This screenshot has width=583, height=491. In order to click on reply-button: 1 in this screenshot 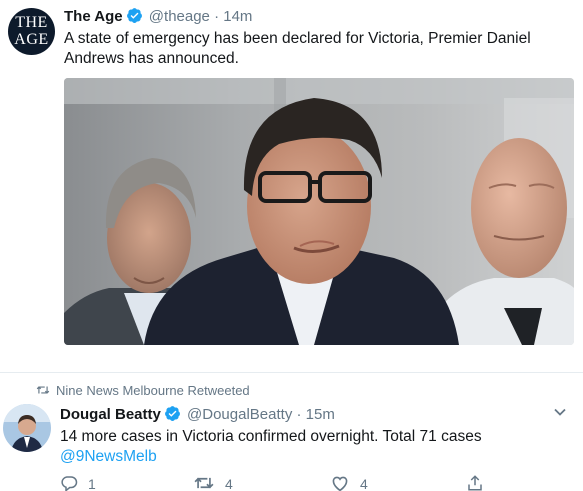, I will do `click(78, 482)`.